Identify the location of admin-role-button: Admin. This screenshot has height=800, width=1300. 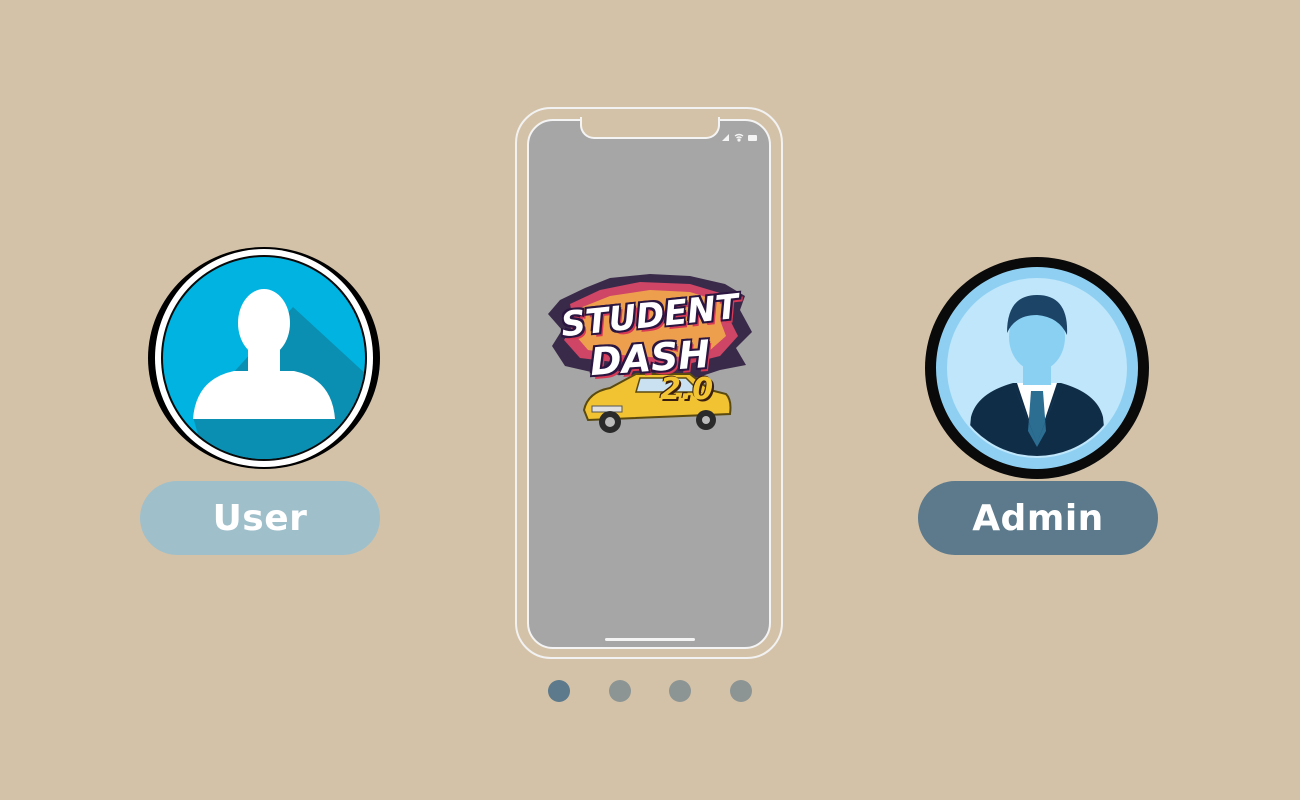
(1038, 518).